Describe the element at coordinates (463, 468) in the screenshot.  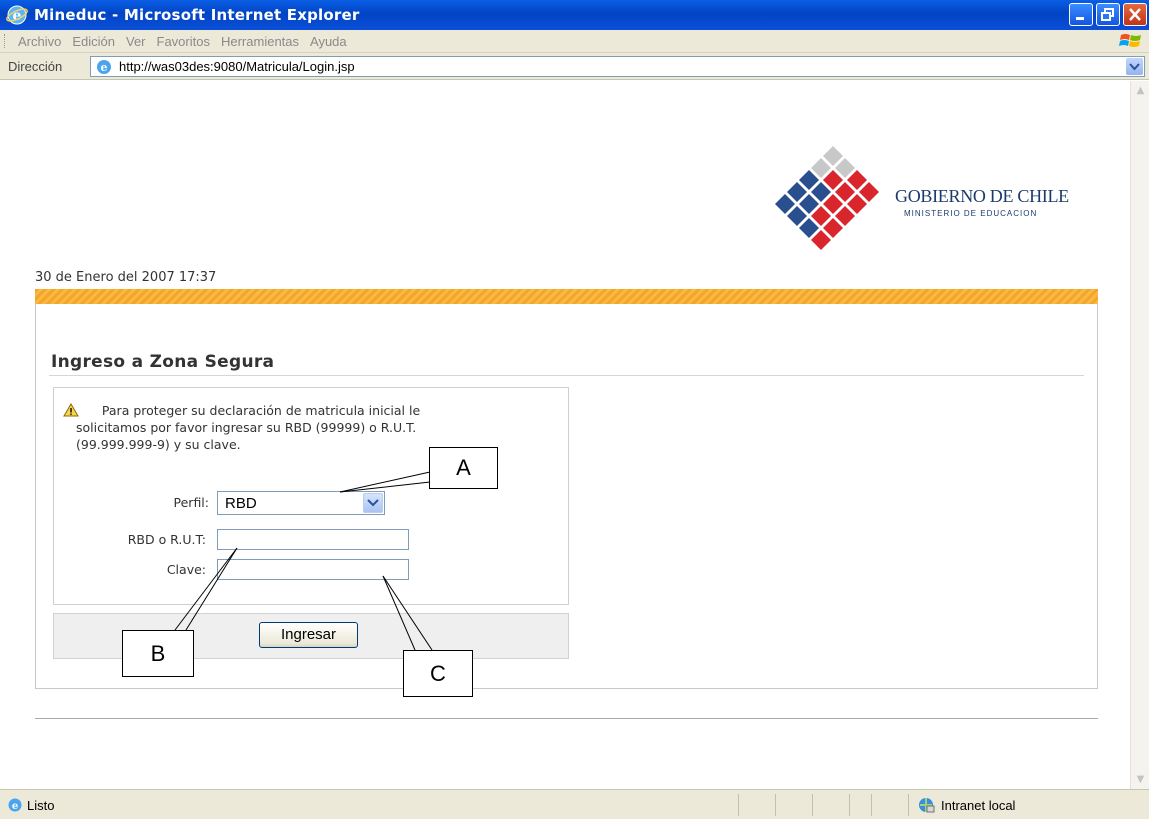
I see `callout-a: A` at that location.